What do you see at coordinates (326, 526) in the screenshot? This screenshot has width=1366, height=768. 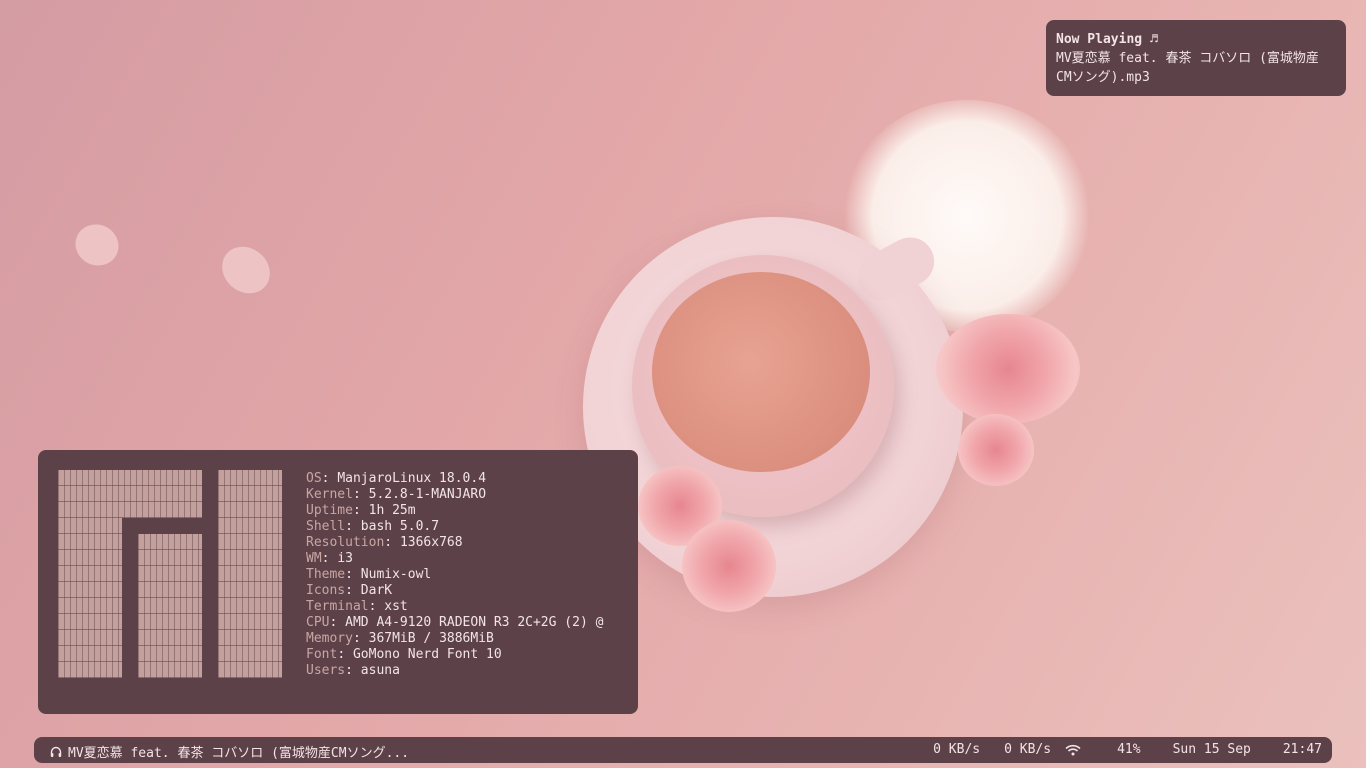 I see `info-key: Shell` at bounding box center [326, 526].